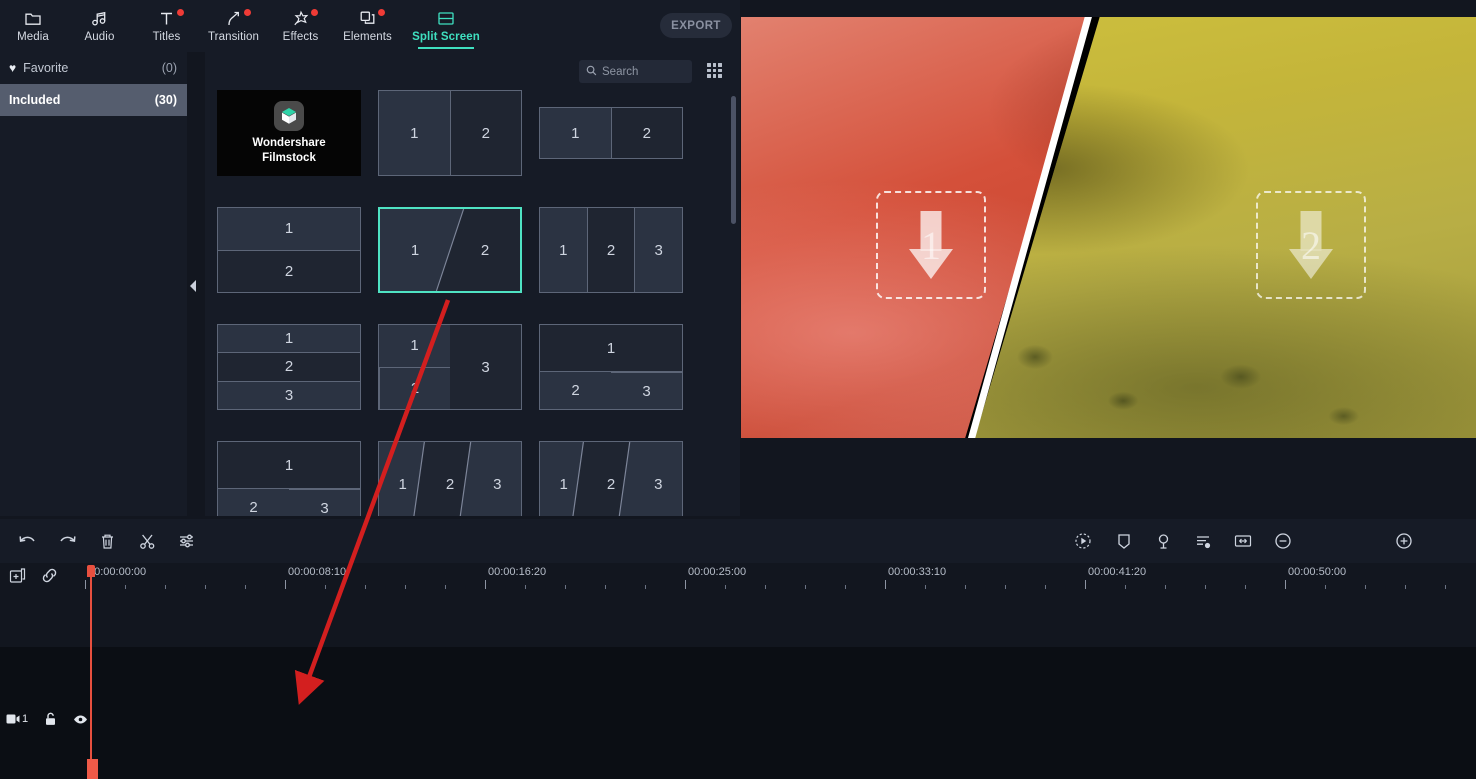  I want to click on undo-icon, so click(27, 541).